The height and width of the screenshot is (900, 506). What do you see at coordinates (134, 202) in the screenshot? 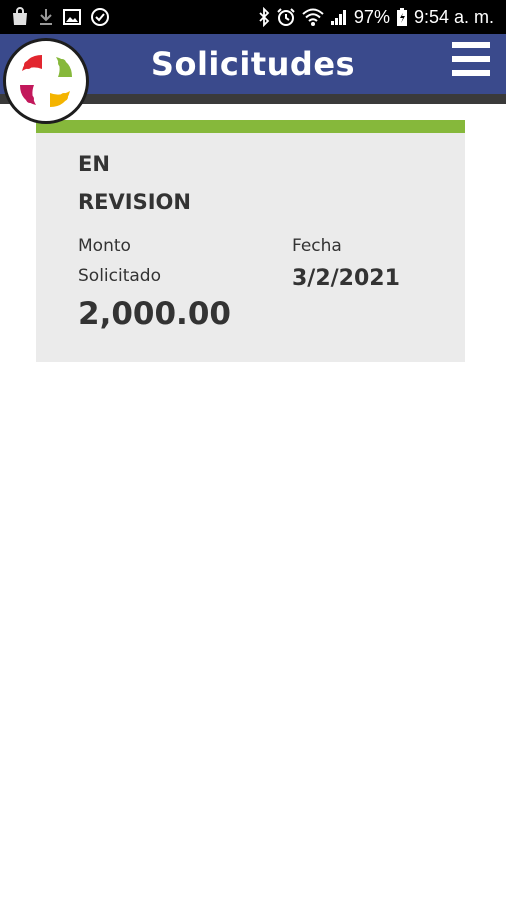
I see `status-text-line-2: REVISION` at bounding box center [134, 202].